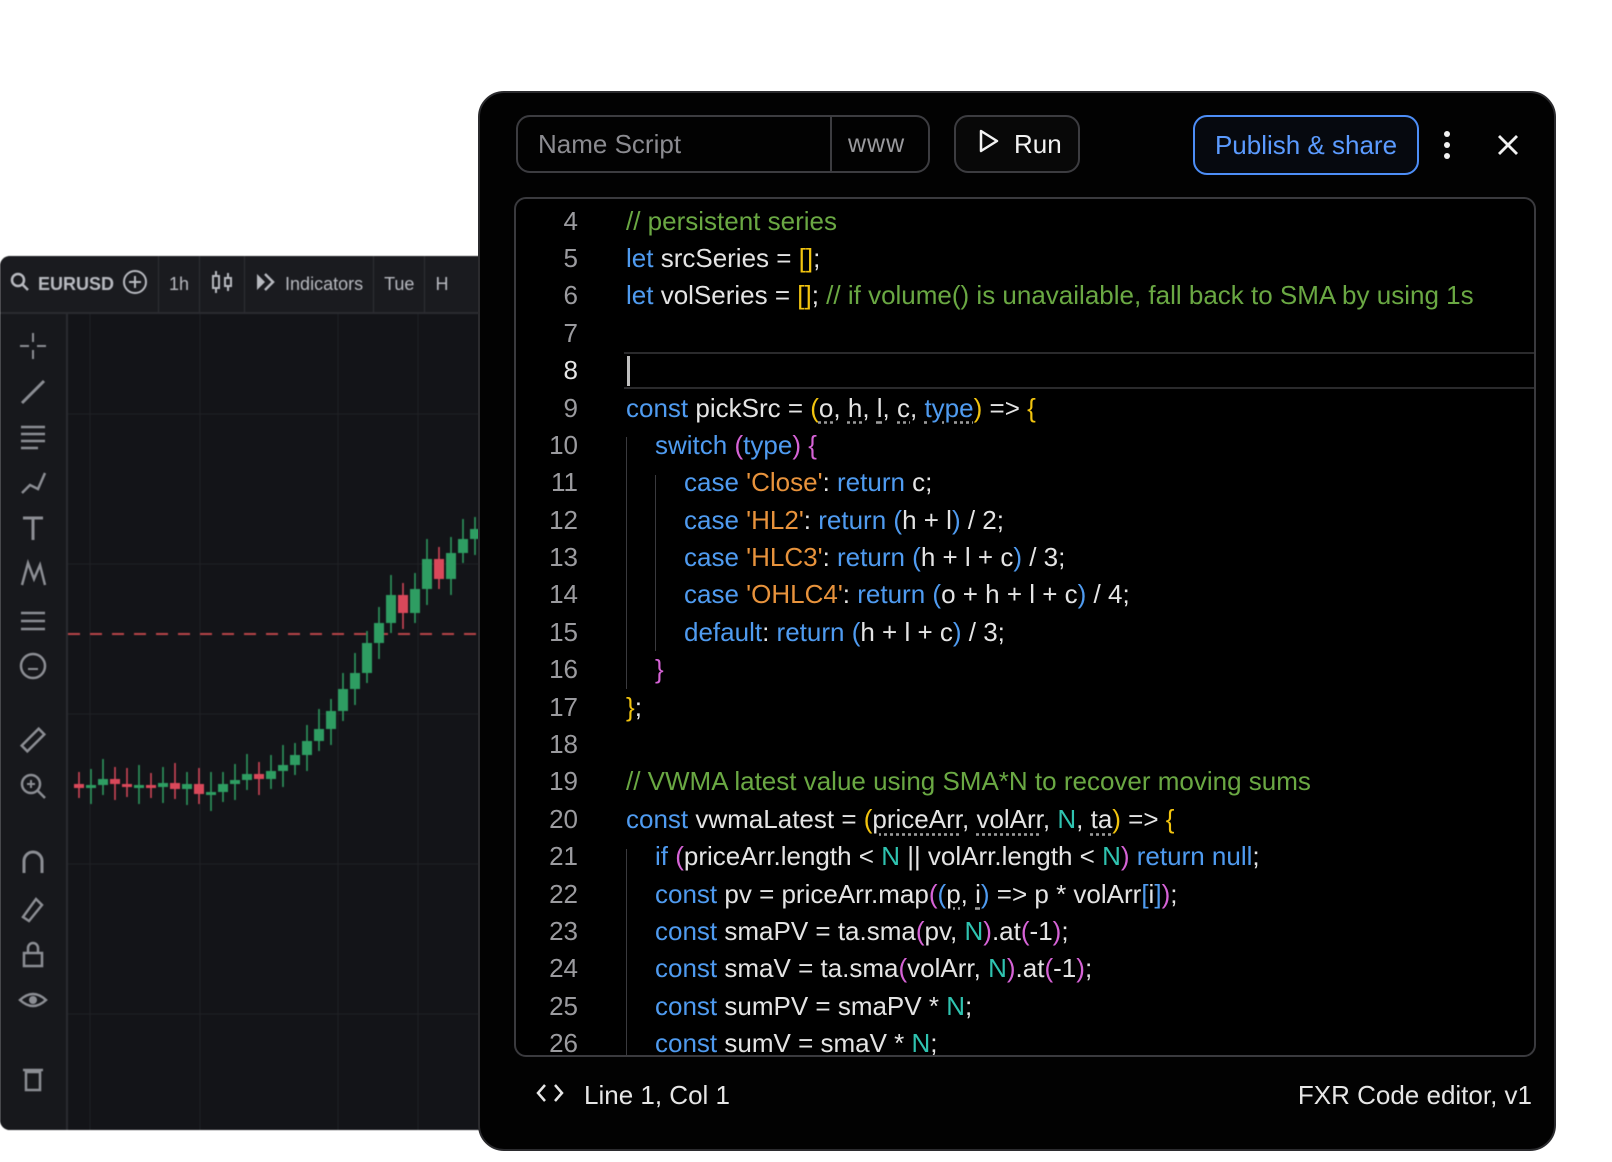  I want to click on code-text: const pickSrc = (o, h, l, c, type) => {, so click(831, 407).